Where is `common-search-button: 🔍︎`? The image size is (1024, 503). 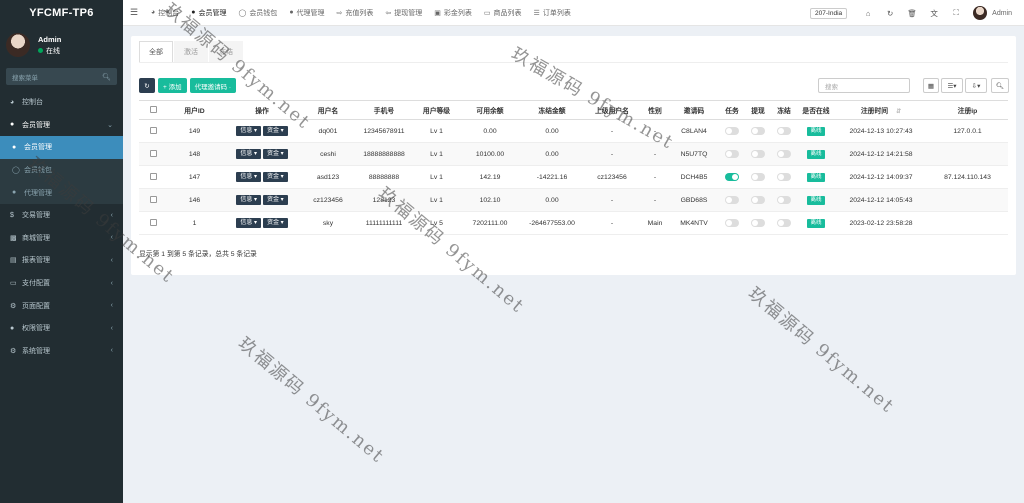 common-search-button: 🔍︎ is located at coordinates (1000, 85).